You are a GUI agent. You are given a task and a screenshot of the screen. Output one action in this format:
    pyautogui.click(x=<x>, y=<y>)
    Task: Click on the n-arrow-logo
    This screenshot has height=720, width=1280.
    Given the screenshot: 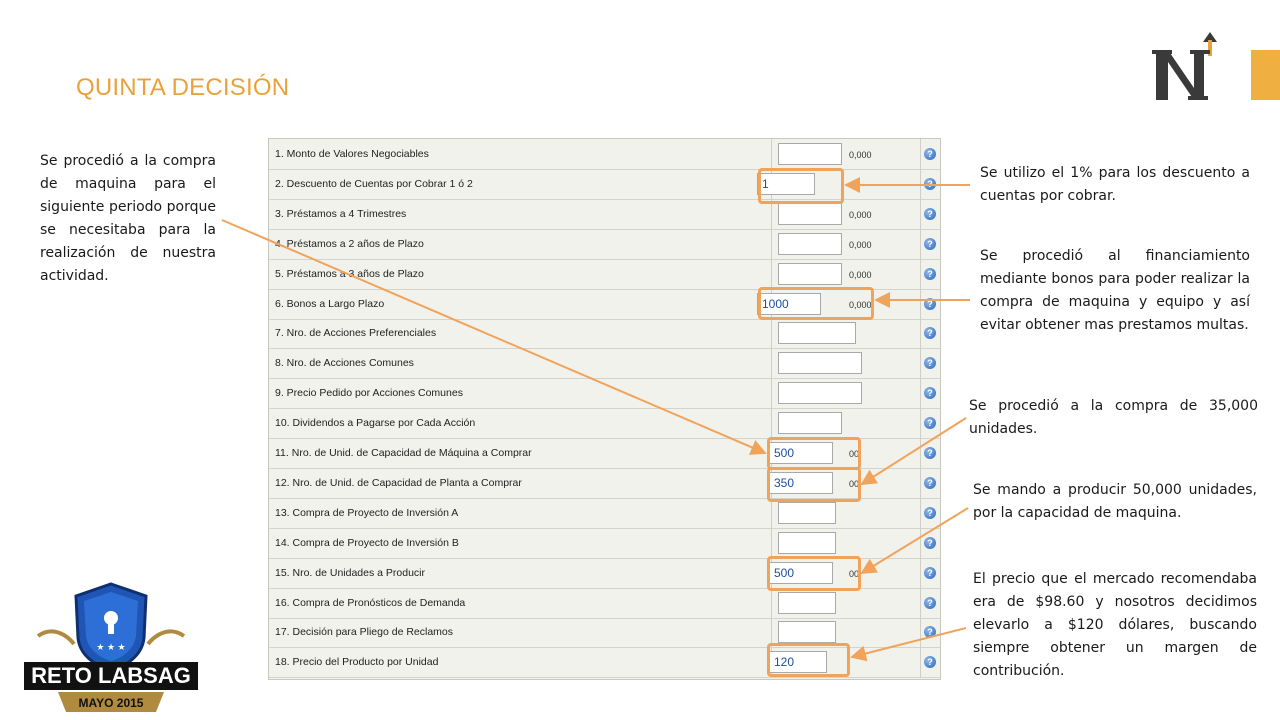 What is the action you would take?
    pyautogui.click(x=1184, y=66)
    